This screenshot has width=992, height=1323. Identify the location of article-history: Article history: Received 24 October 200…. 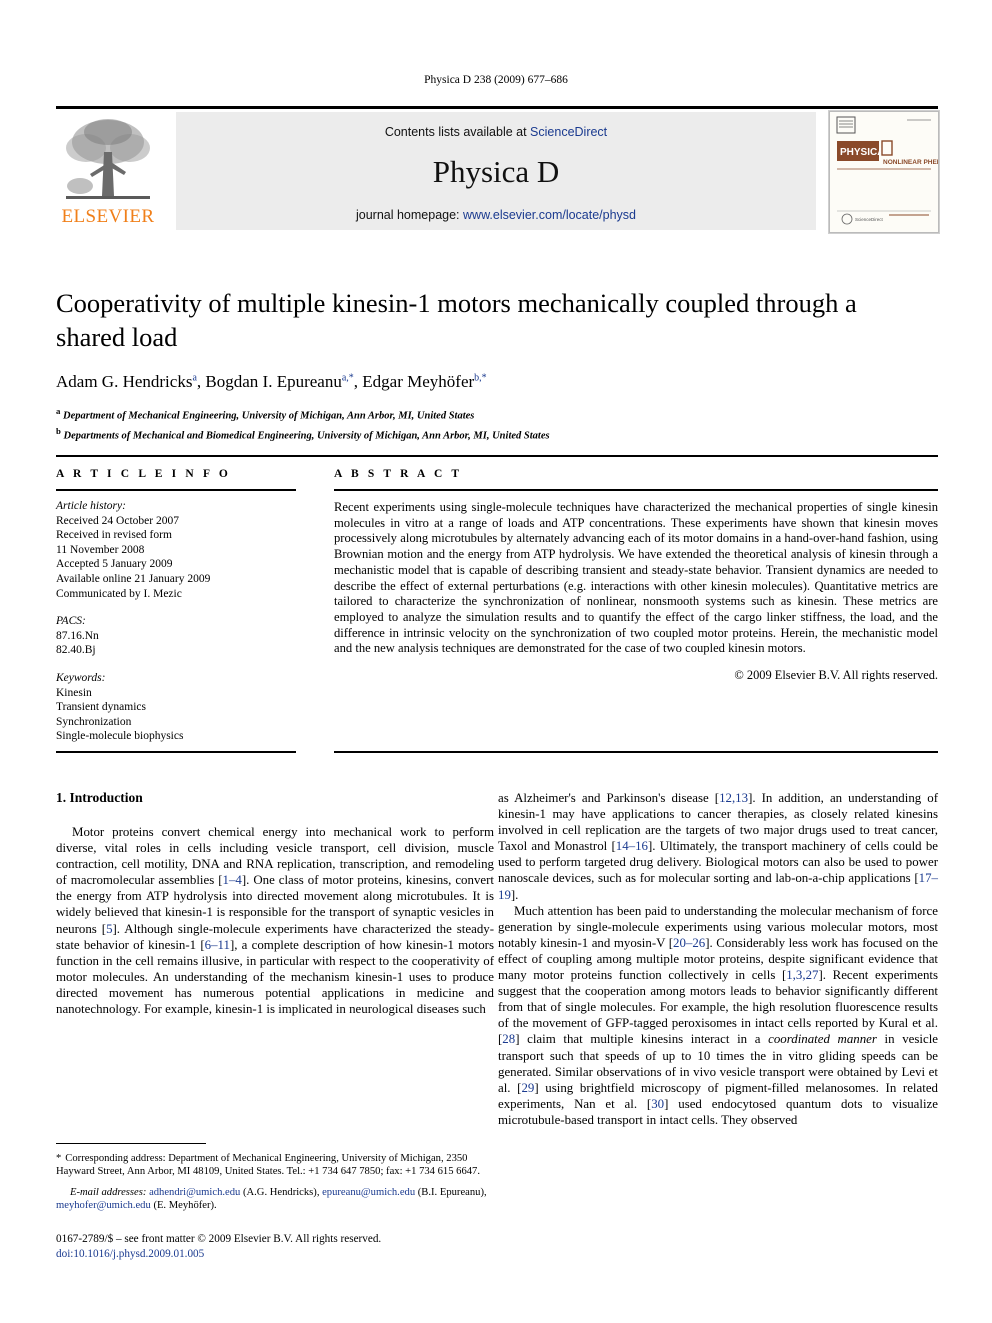
(176, 550).